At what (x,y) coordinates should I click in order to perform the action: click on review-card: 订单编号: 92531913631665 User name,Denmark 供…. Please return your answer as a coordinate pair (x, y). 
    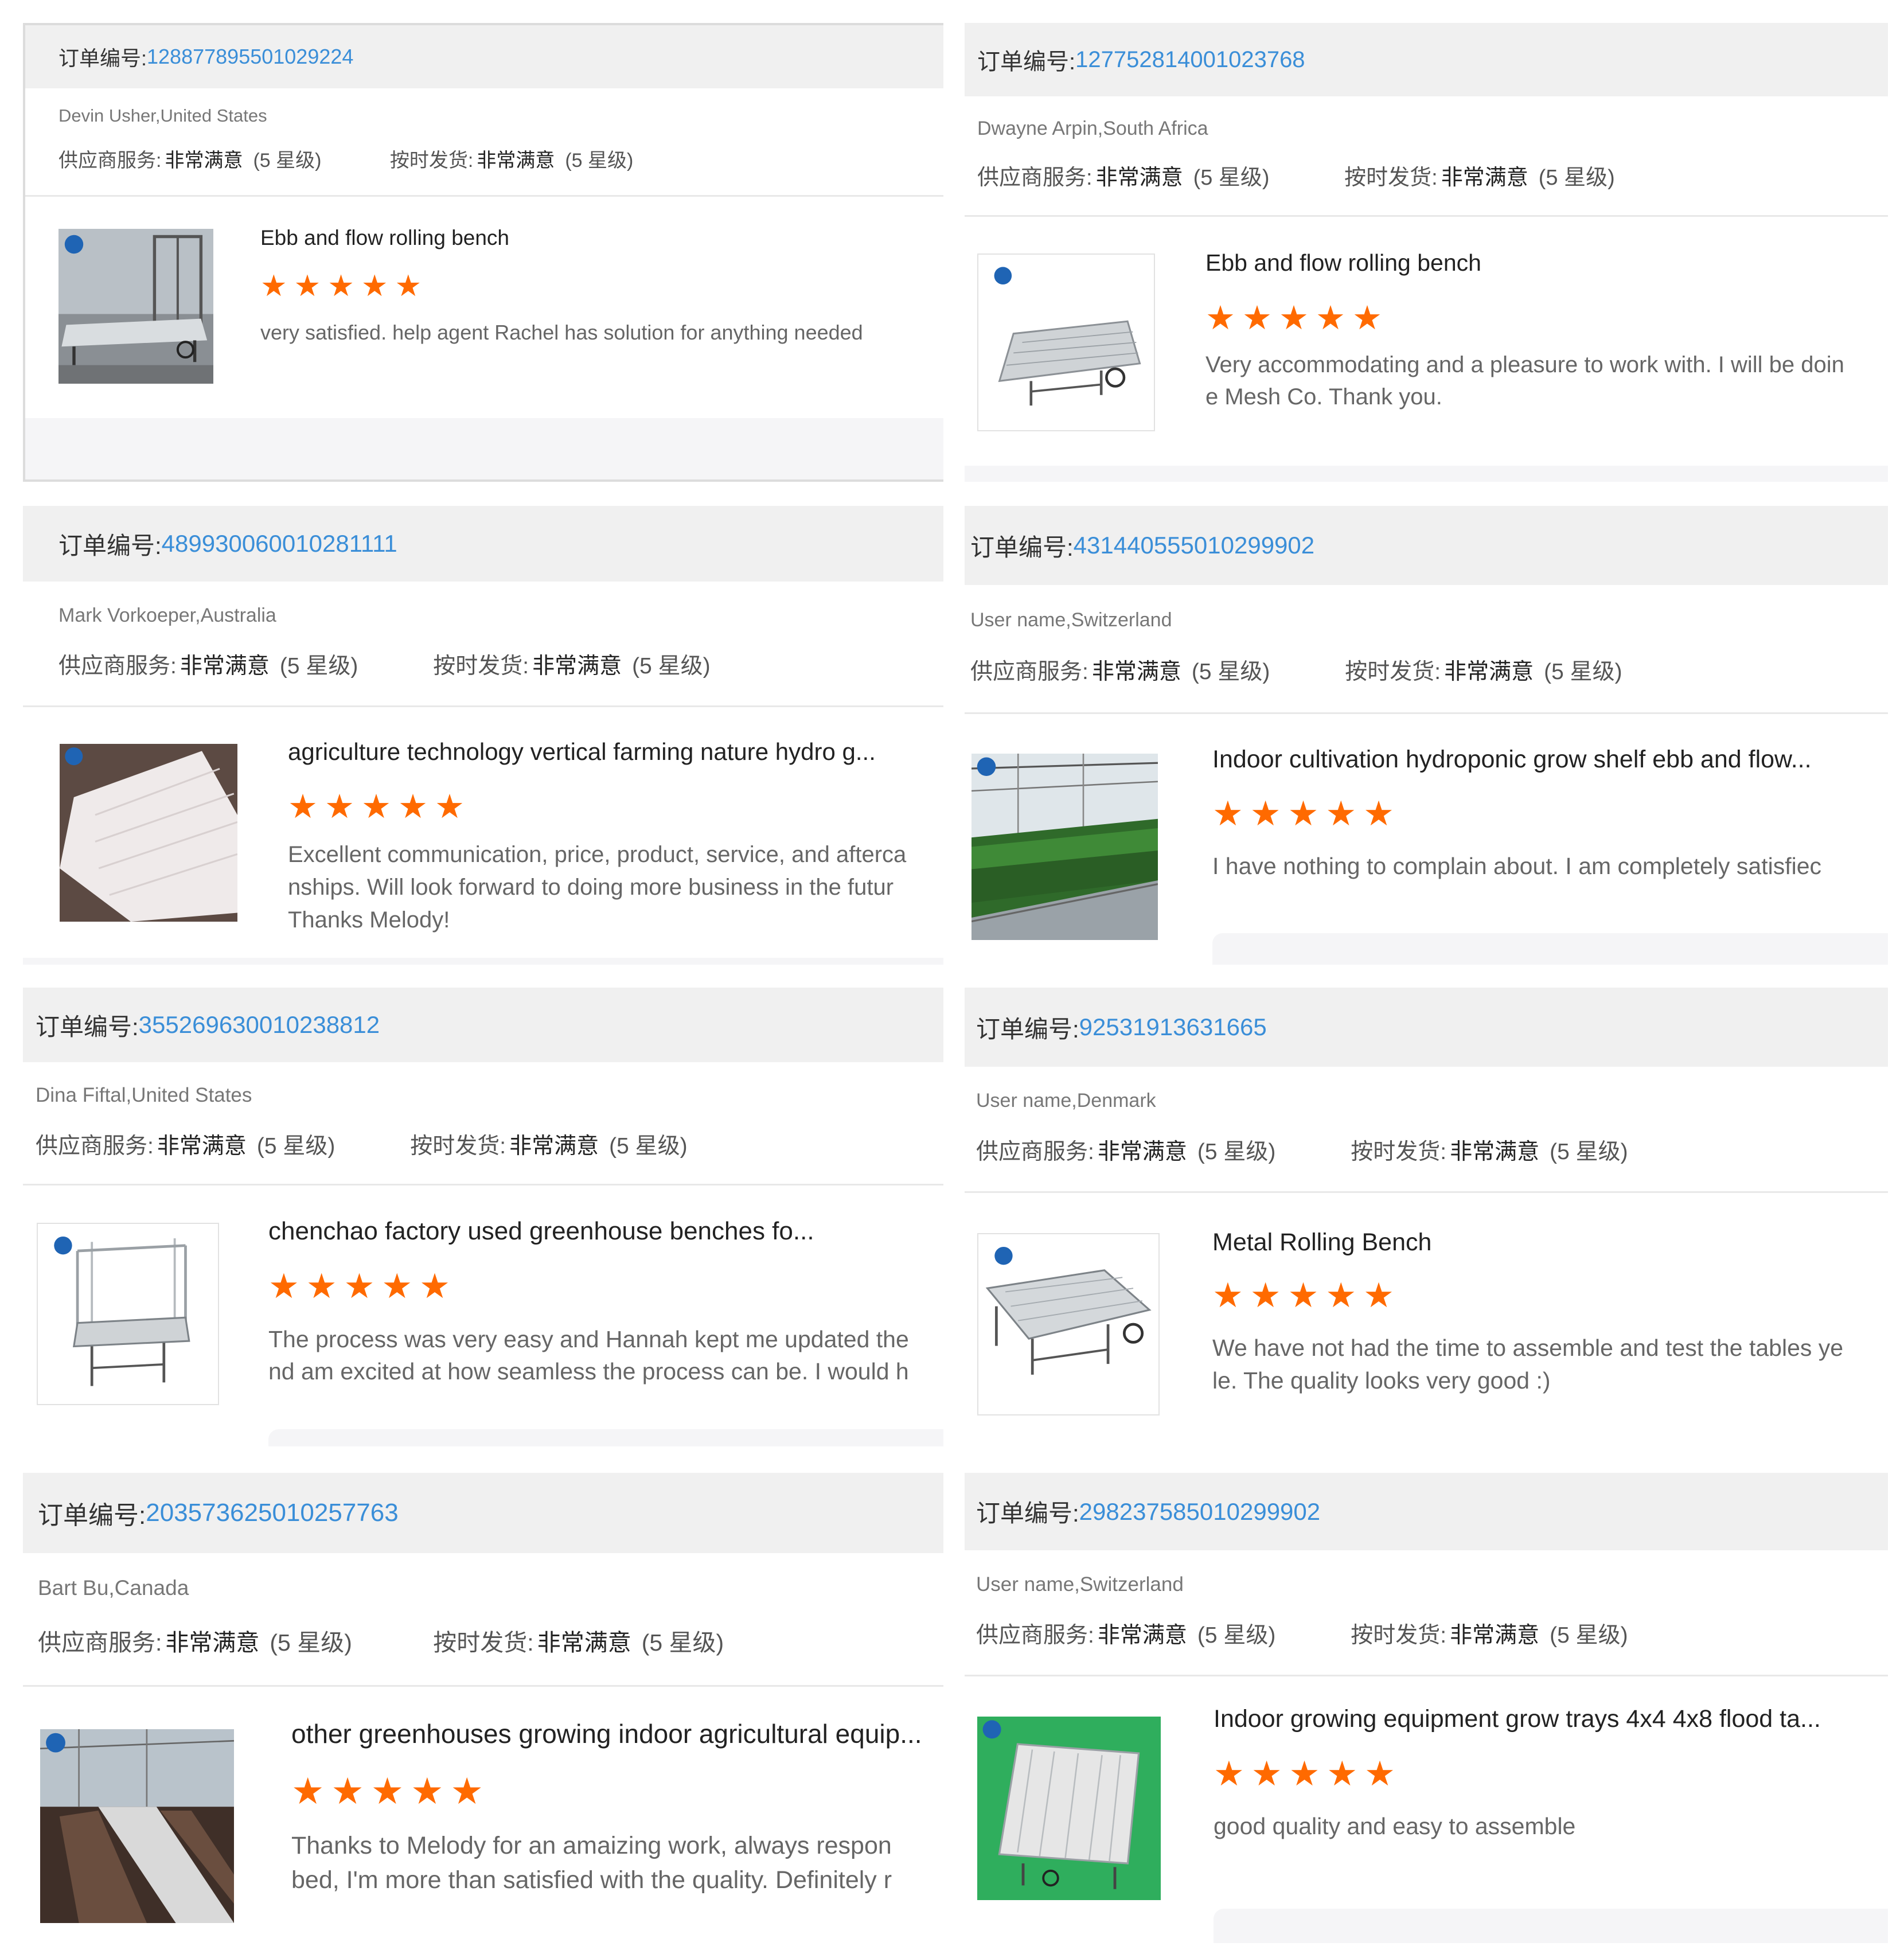
    Looking at the image, I should click on (1426, 1217).